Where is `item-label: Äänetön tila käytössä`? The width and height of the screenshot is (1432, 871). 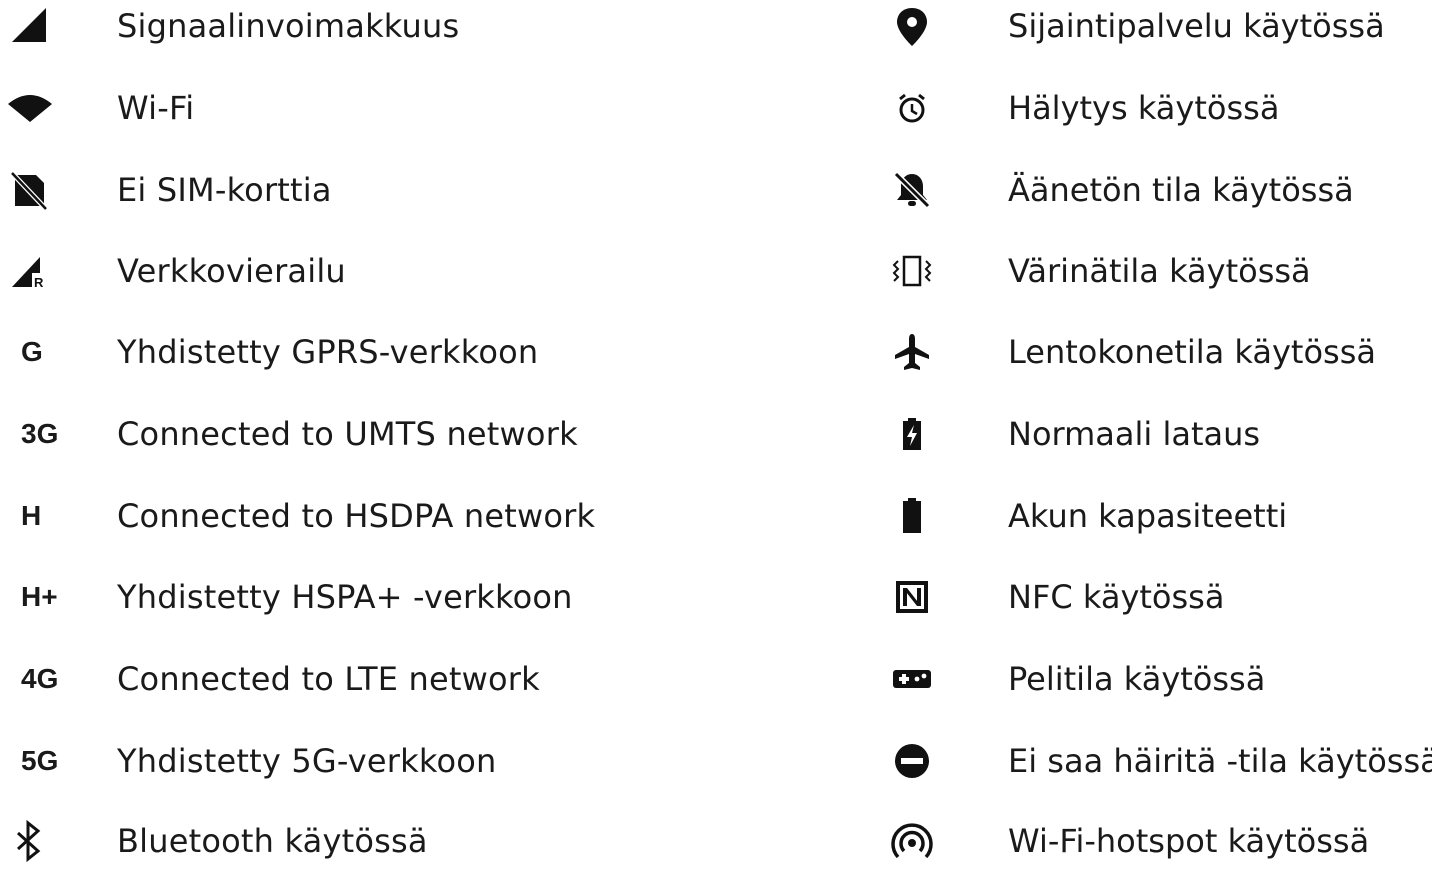 item-label: Äänetön tila käytössä is located at coordinates (1181, 190).